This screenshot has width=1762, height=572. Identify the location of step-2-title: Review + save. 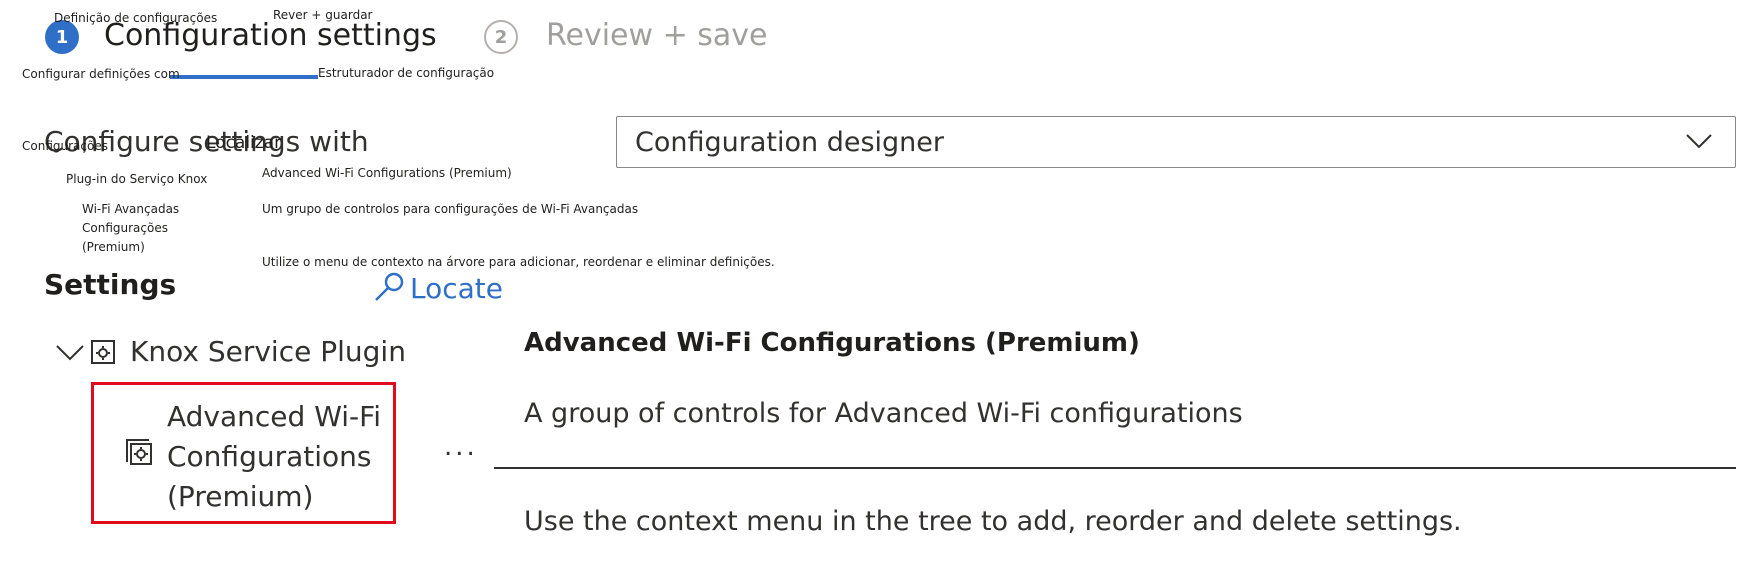
(656, 35).